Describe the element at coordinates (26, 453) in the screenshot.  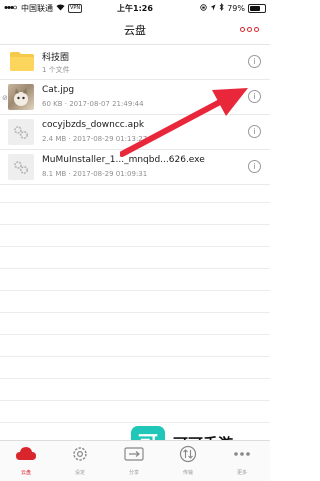
I see `cloud-icon` at that location.